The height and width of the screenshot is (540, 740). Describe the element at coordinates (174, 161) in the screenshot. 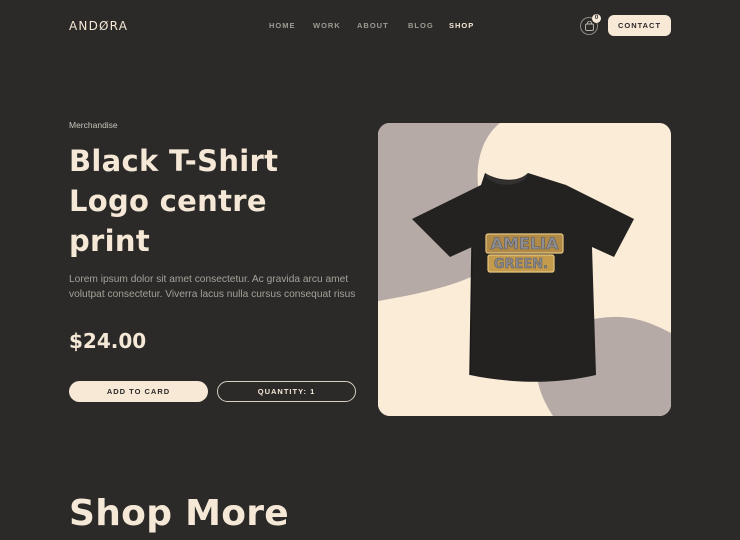

I see `product-title-line: Black T-Shirt` at that location.